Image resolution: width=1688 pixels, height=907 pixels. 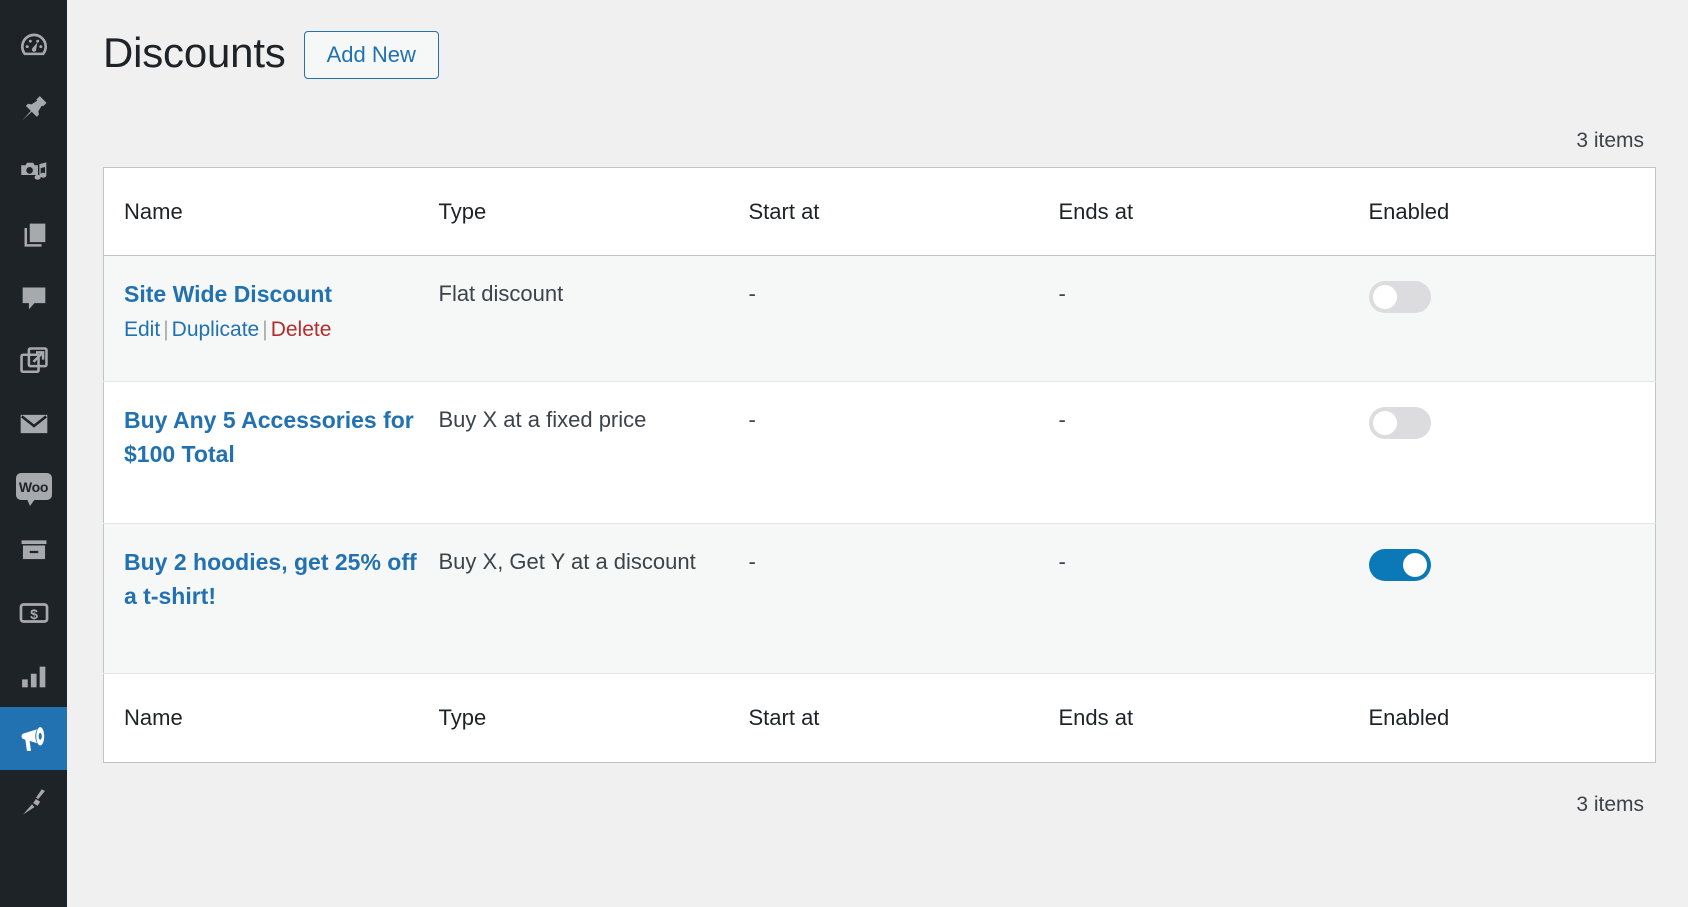 I want to click on items-count-bottom: 3 items, so click(x=1610, y=805).